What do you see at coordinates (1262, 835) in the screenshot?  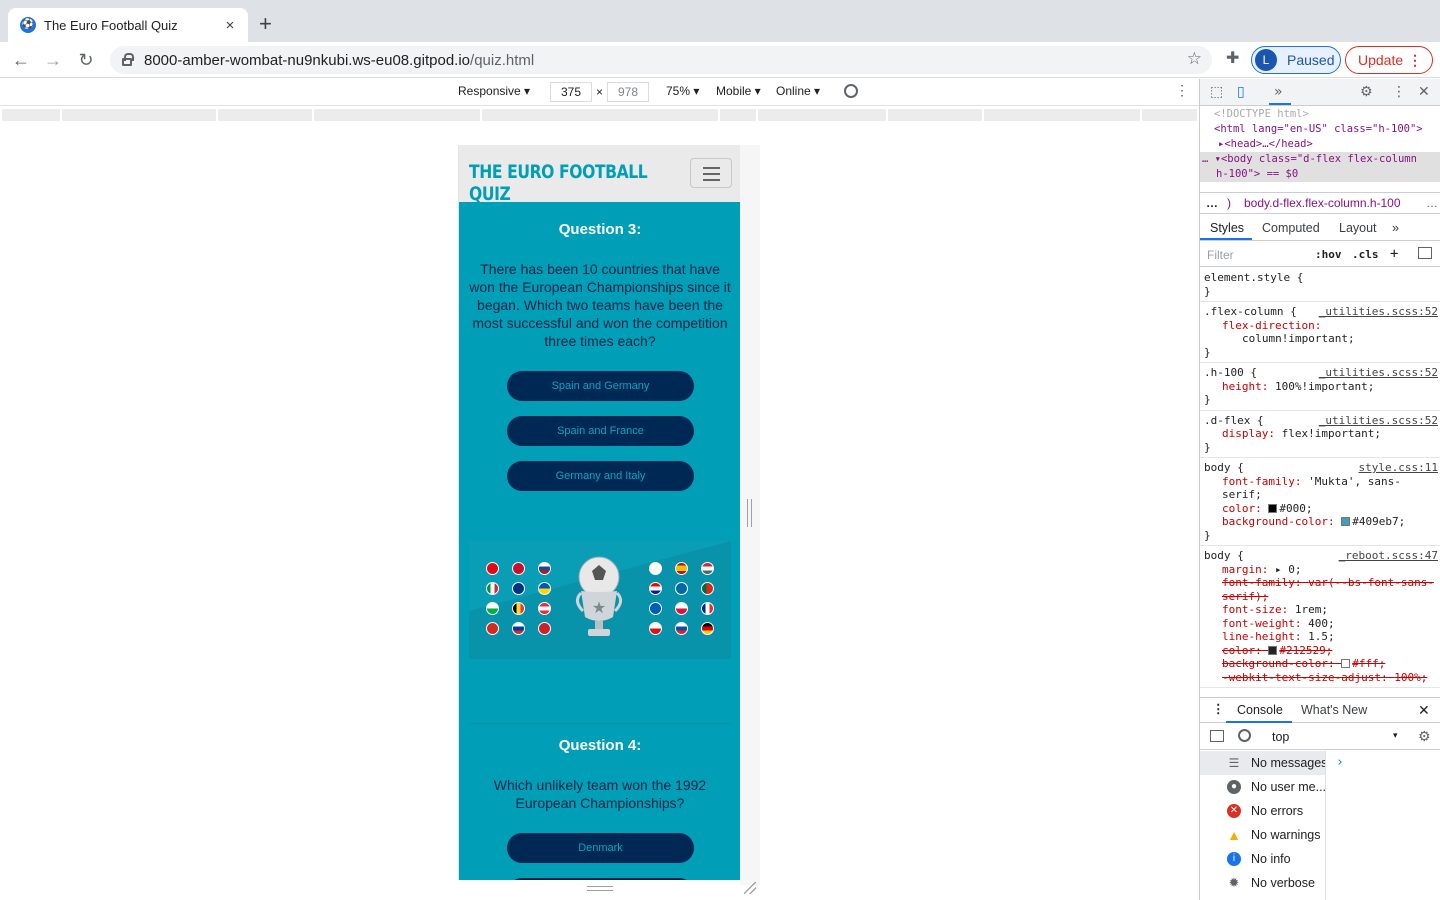 I see `list-item: ▲ No warnings` at bounding box center [1262, 835].